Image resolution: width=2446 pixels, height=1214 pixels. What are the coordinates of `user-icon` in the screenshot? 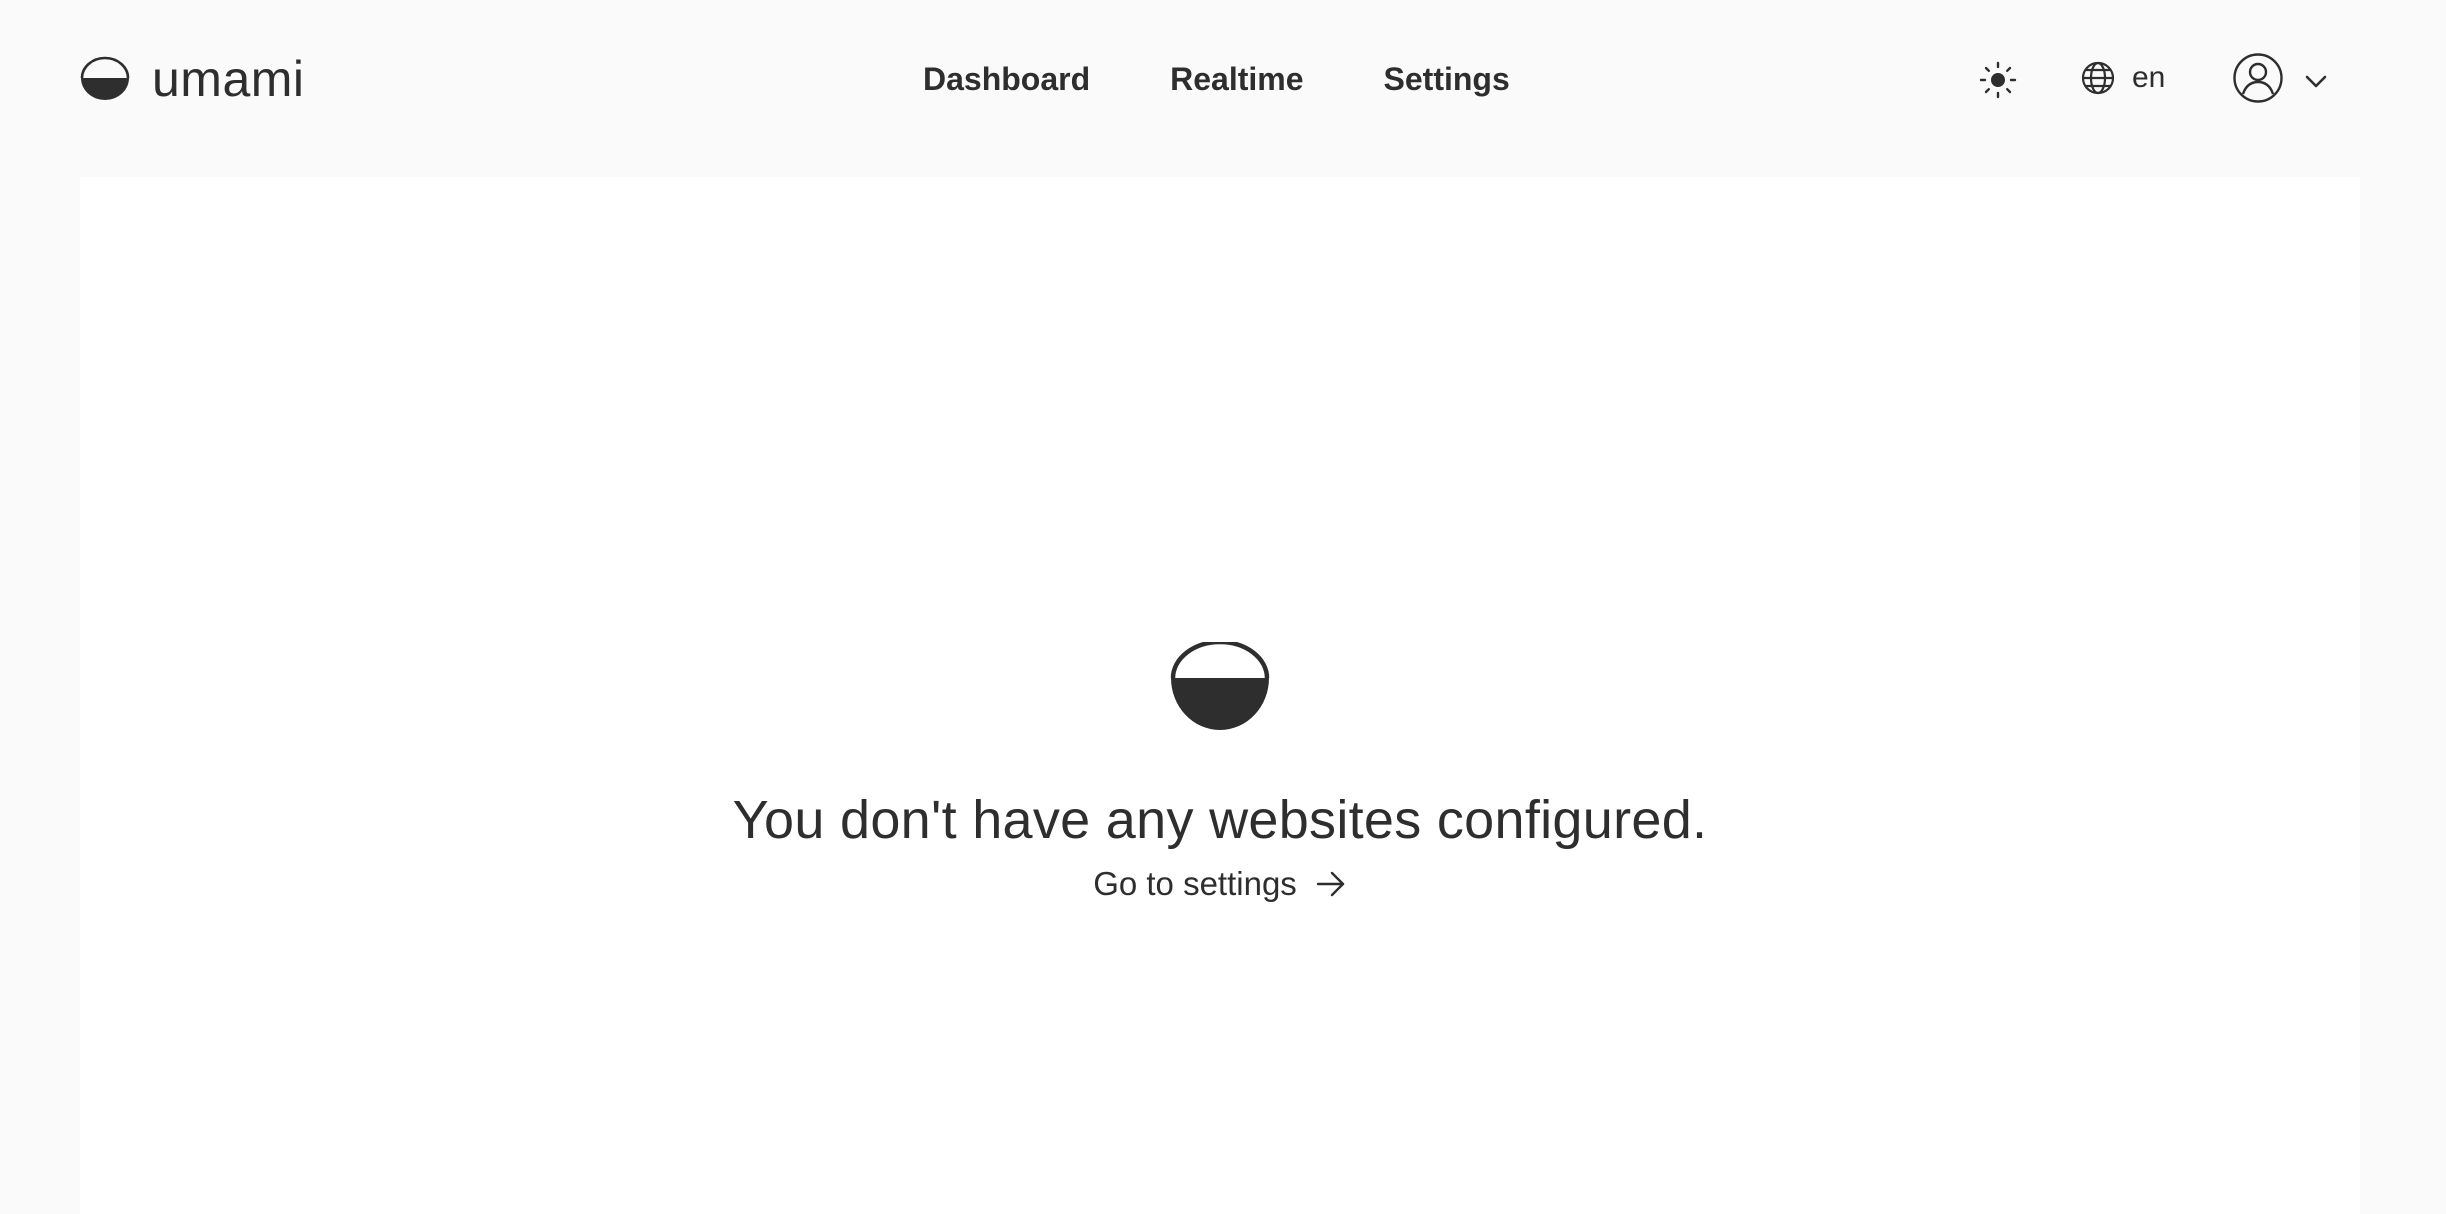 It's located at (2258, 78).